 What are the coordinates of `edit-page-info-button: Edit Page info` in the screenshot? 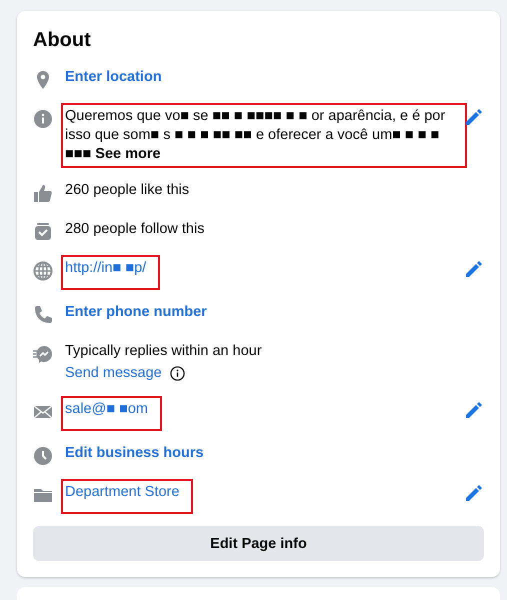 It's located at (258, 543).